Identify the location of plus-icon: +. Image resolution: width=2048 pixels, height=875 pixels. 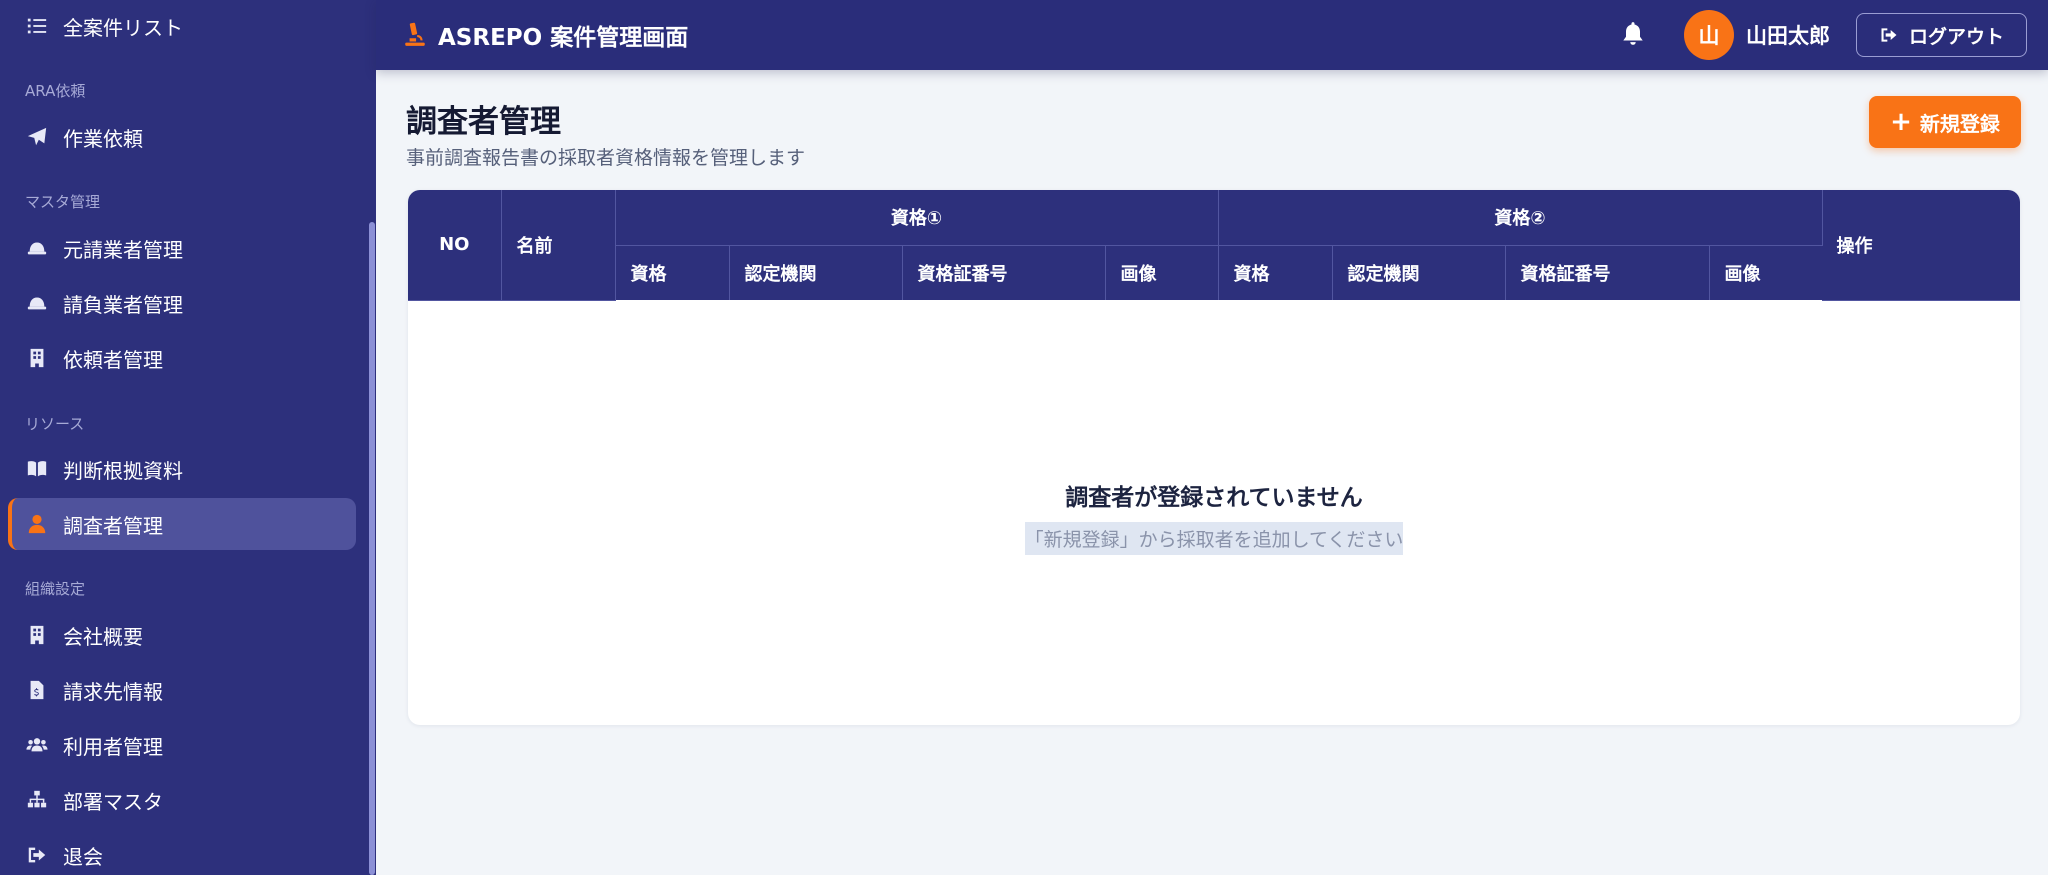
(1901, 122).